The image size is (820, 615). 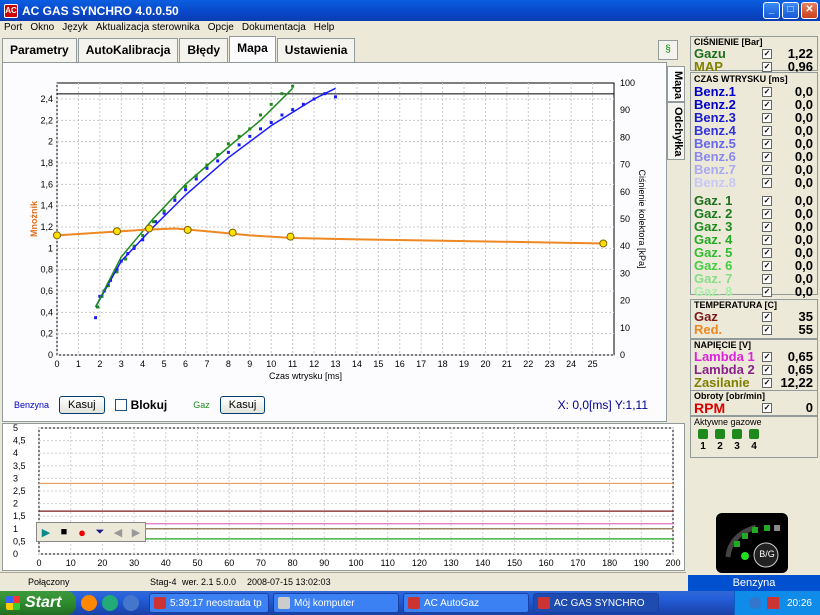 I want to click on y2-axis-label: Ciśnienie kolektora [kPa], so click(x=642, y=218).